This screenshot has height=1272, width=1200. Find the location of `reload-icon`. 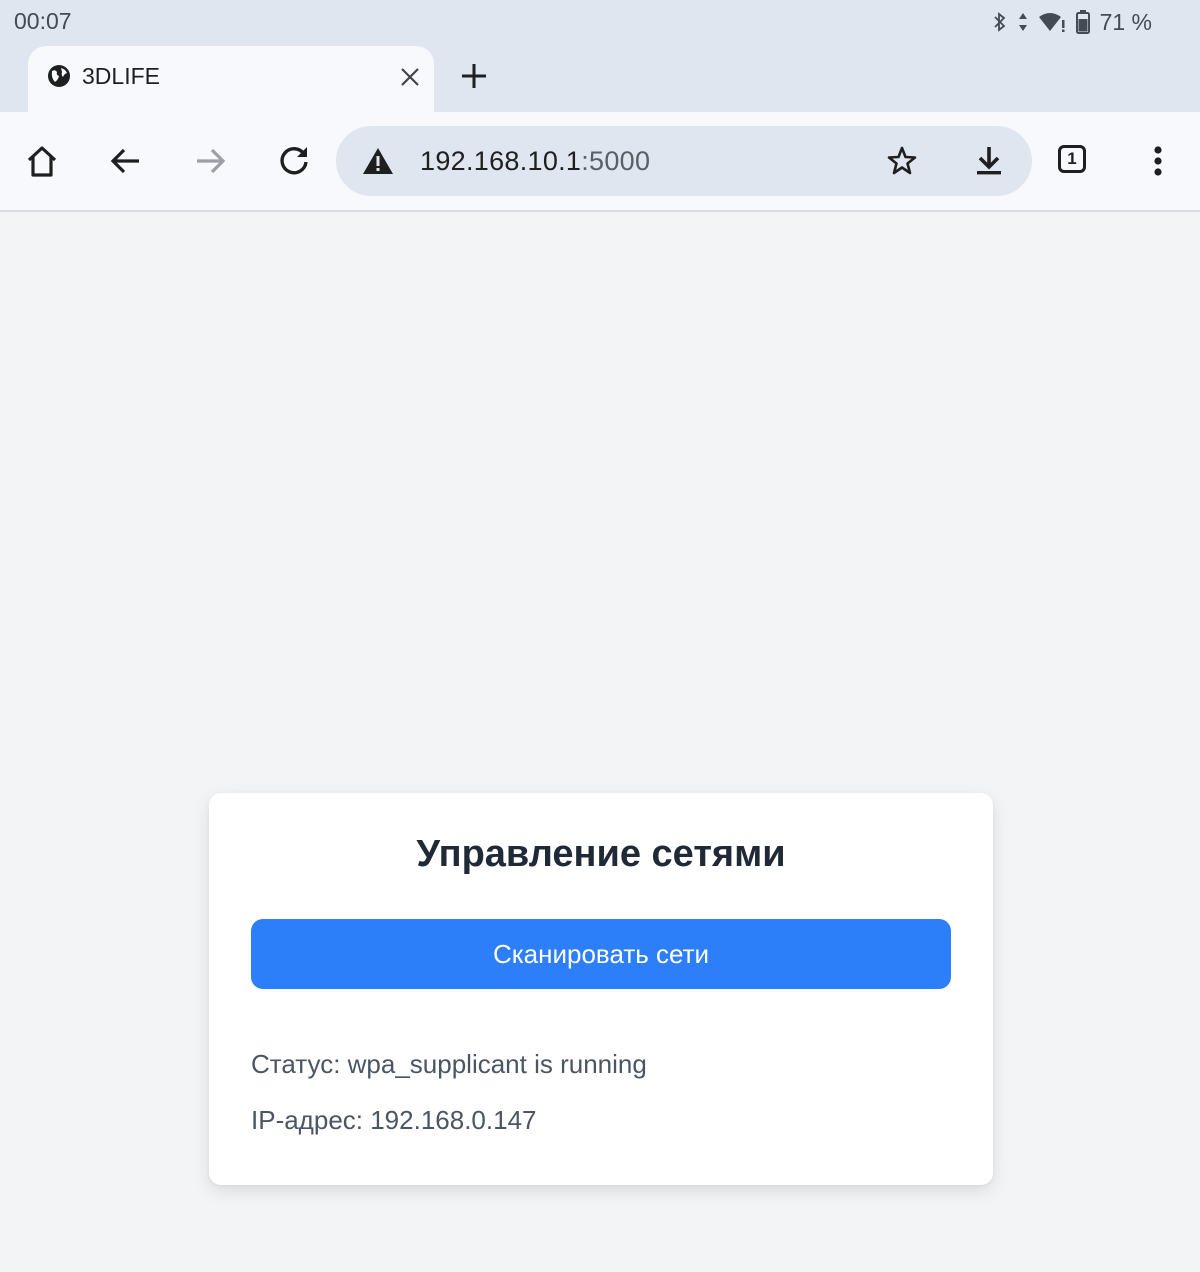

reload-icon is located at coordinates (294, 161).